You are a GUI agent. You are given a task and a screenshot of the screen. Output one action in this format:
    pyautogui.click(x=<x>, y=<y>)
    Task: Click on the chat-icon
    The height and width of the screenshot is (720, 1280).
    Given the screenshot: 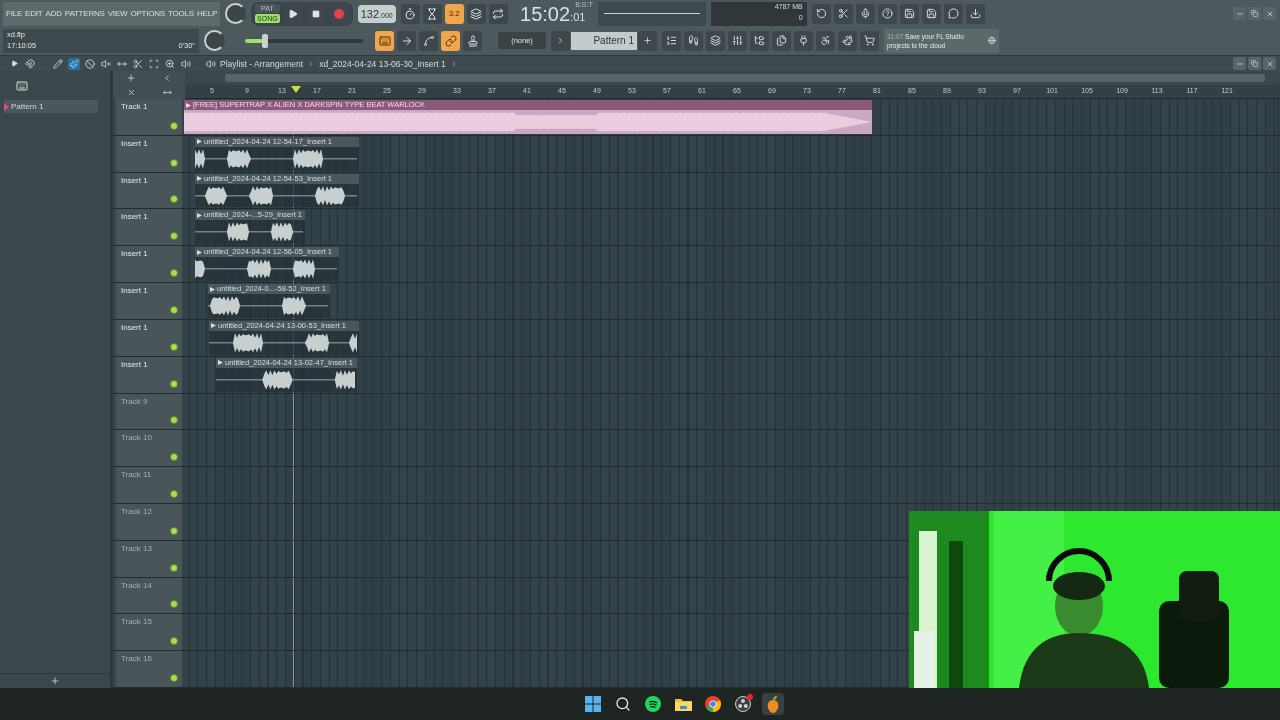 What is the action you would take?
    pyautogui.click(x=953, y=13)
    